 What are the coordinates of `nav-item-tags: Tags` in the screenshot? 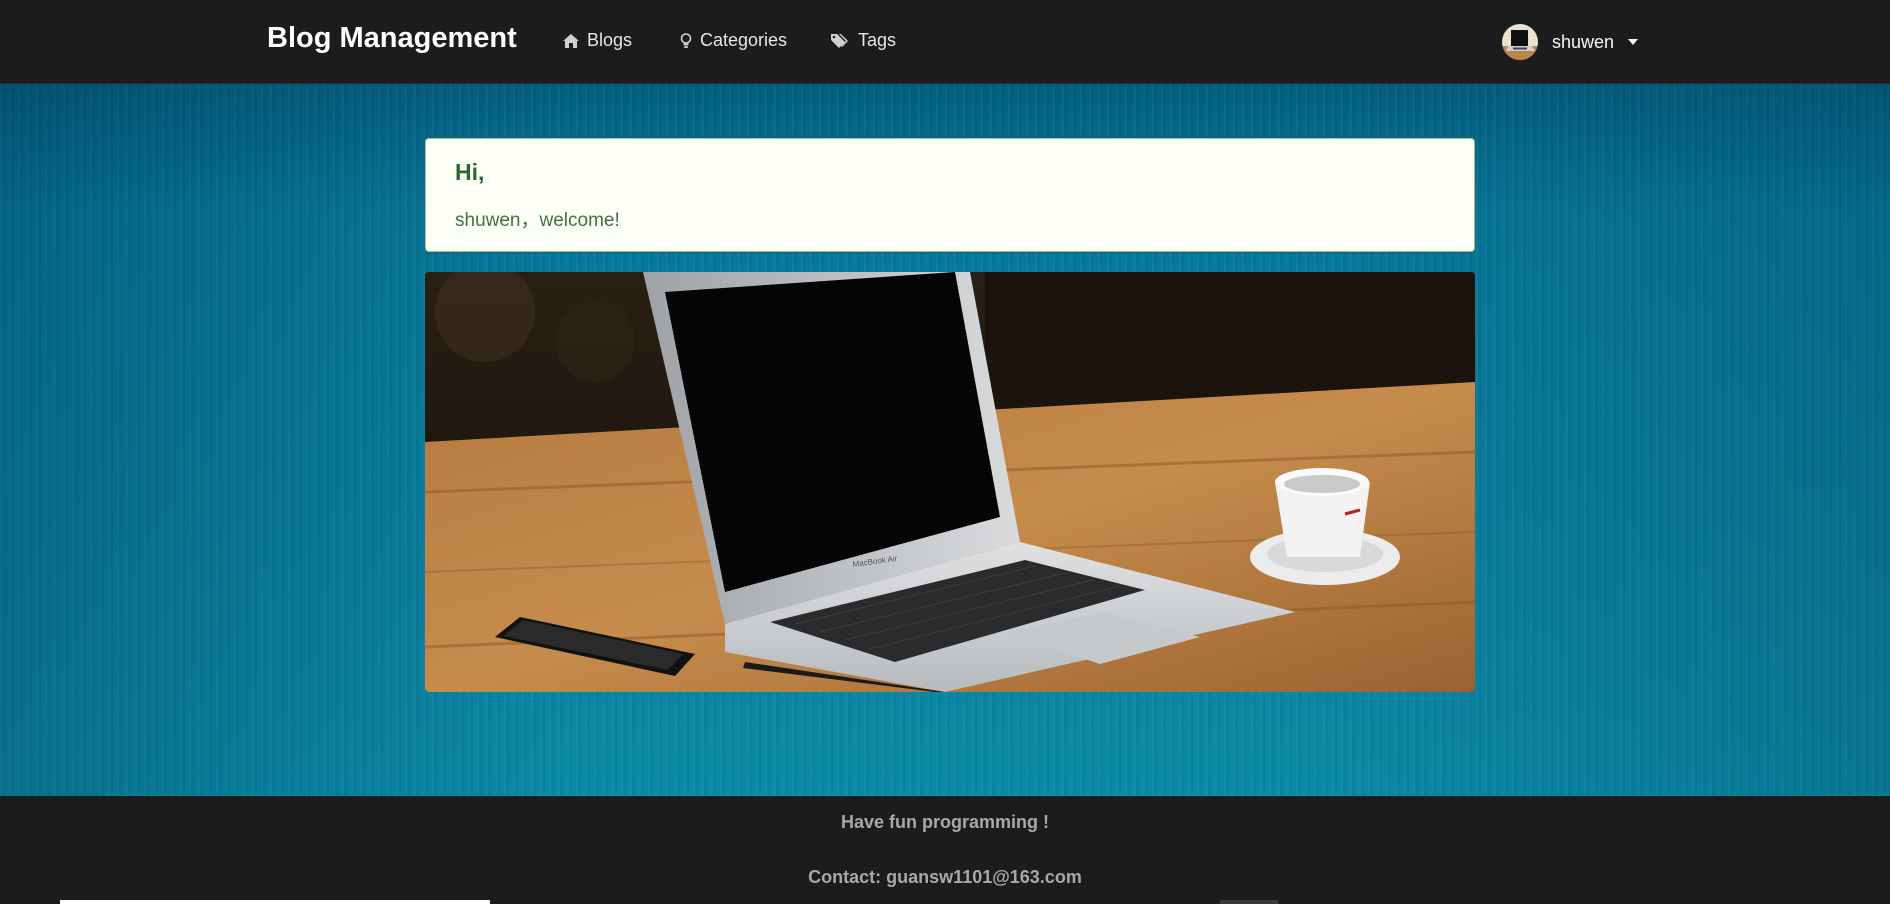 It's located at (863, 40).